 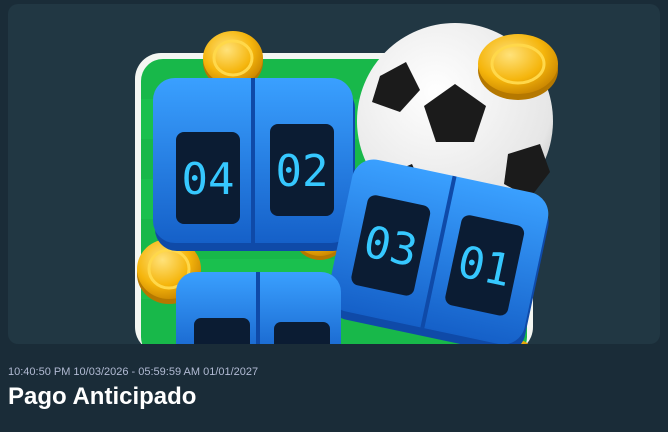 What do you see at coordinates (254, 164) in the screenshot?
I see `scoreboard-top: 04 02` at bounding box center [254, 164].